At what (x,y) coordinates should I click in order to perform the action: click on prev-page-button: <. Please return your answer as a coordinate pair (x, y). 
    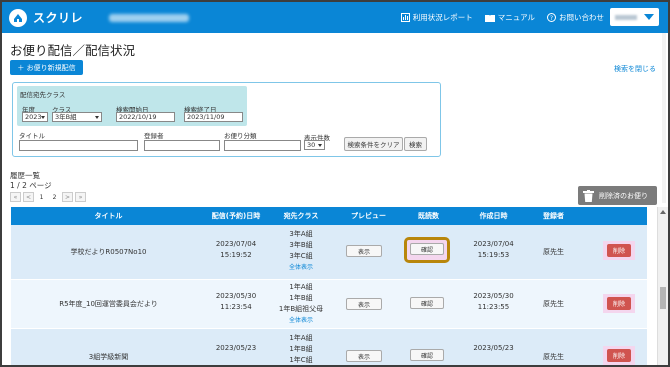
    Looking at the image, I should click on (29, 197).